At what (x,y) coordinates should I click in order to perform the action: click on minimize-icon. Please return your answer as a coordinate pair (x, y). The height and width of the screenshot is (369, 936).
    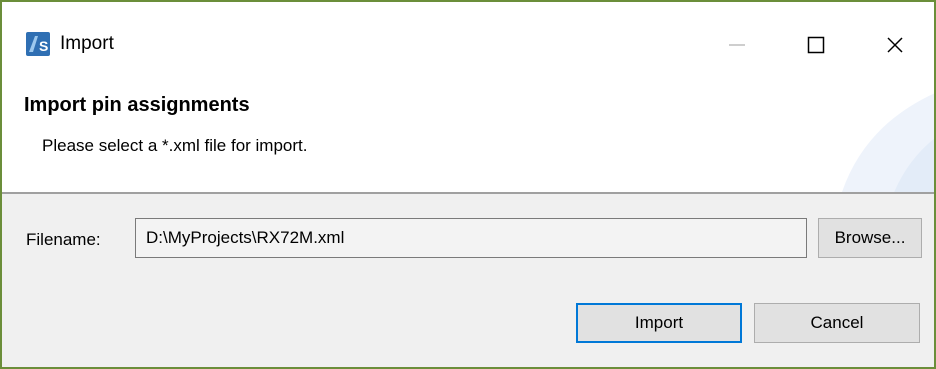
    Looking at the image, I should click on (737, 45).